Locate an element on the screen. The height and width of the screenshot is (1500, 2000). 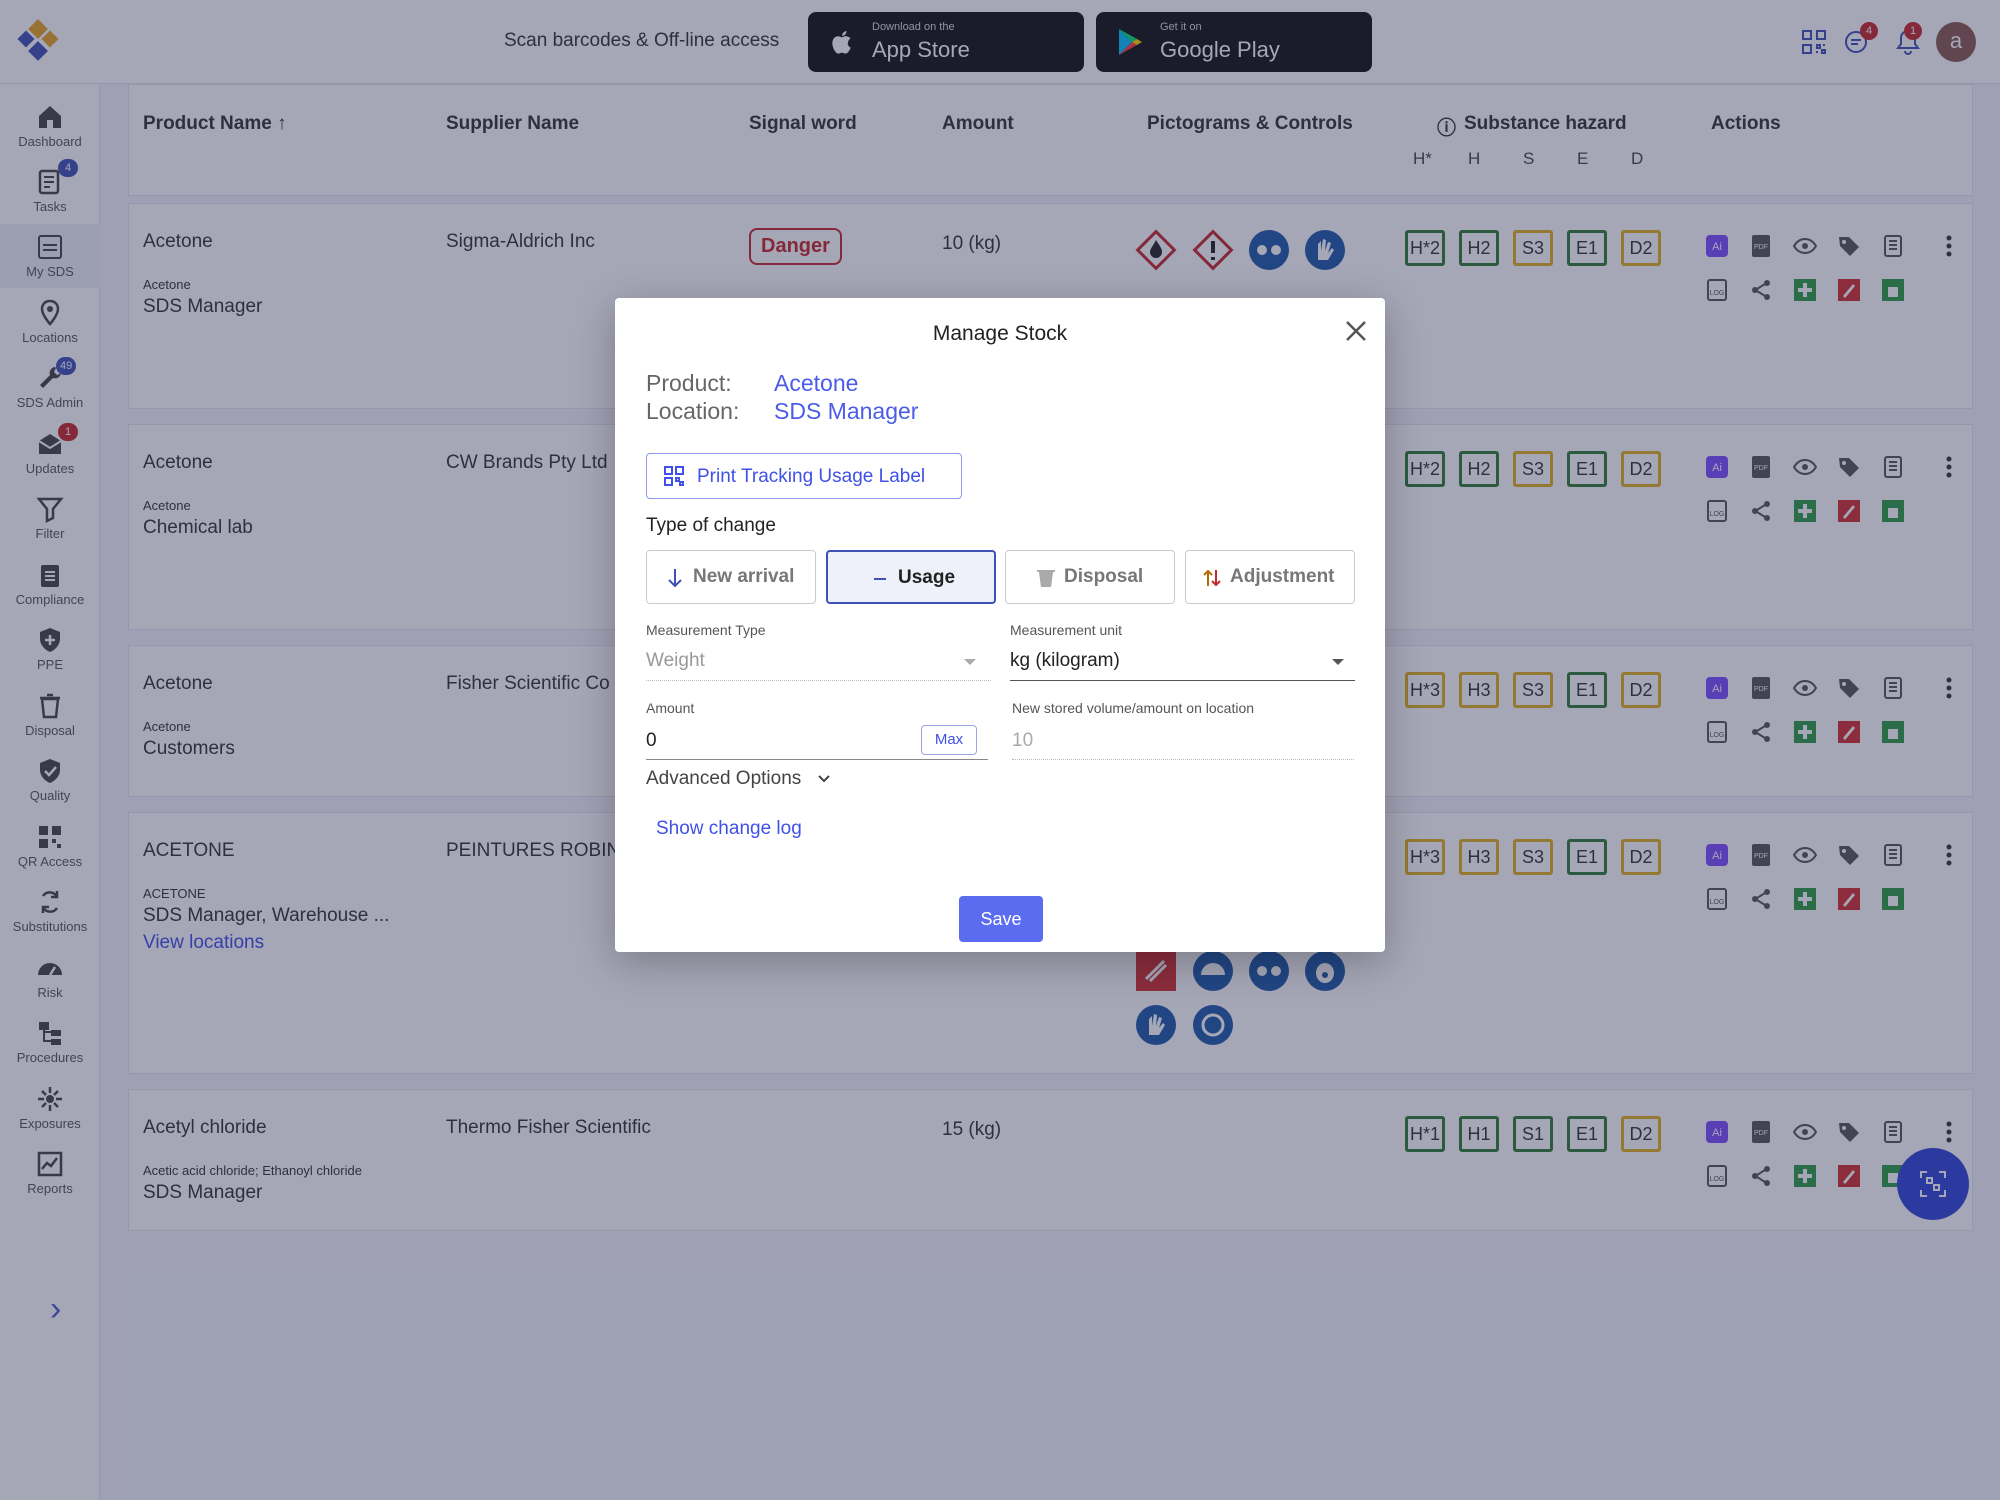
amount-input: 0 is located at coordinates (651, 741).